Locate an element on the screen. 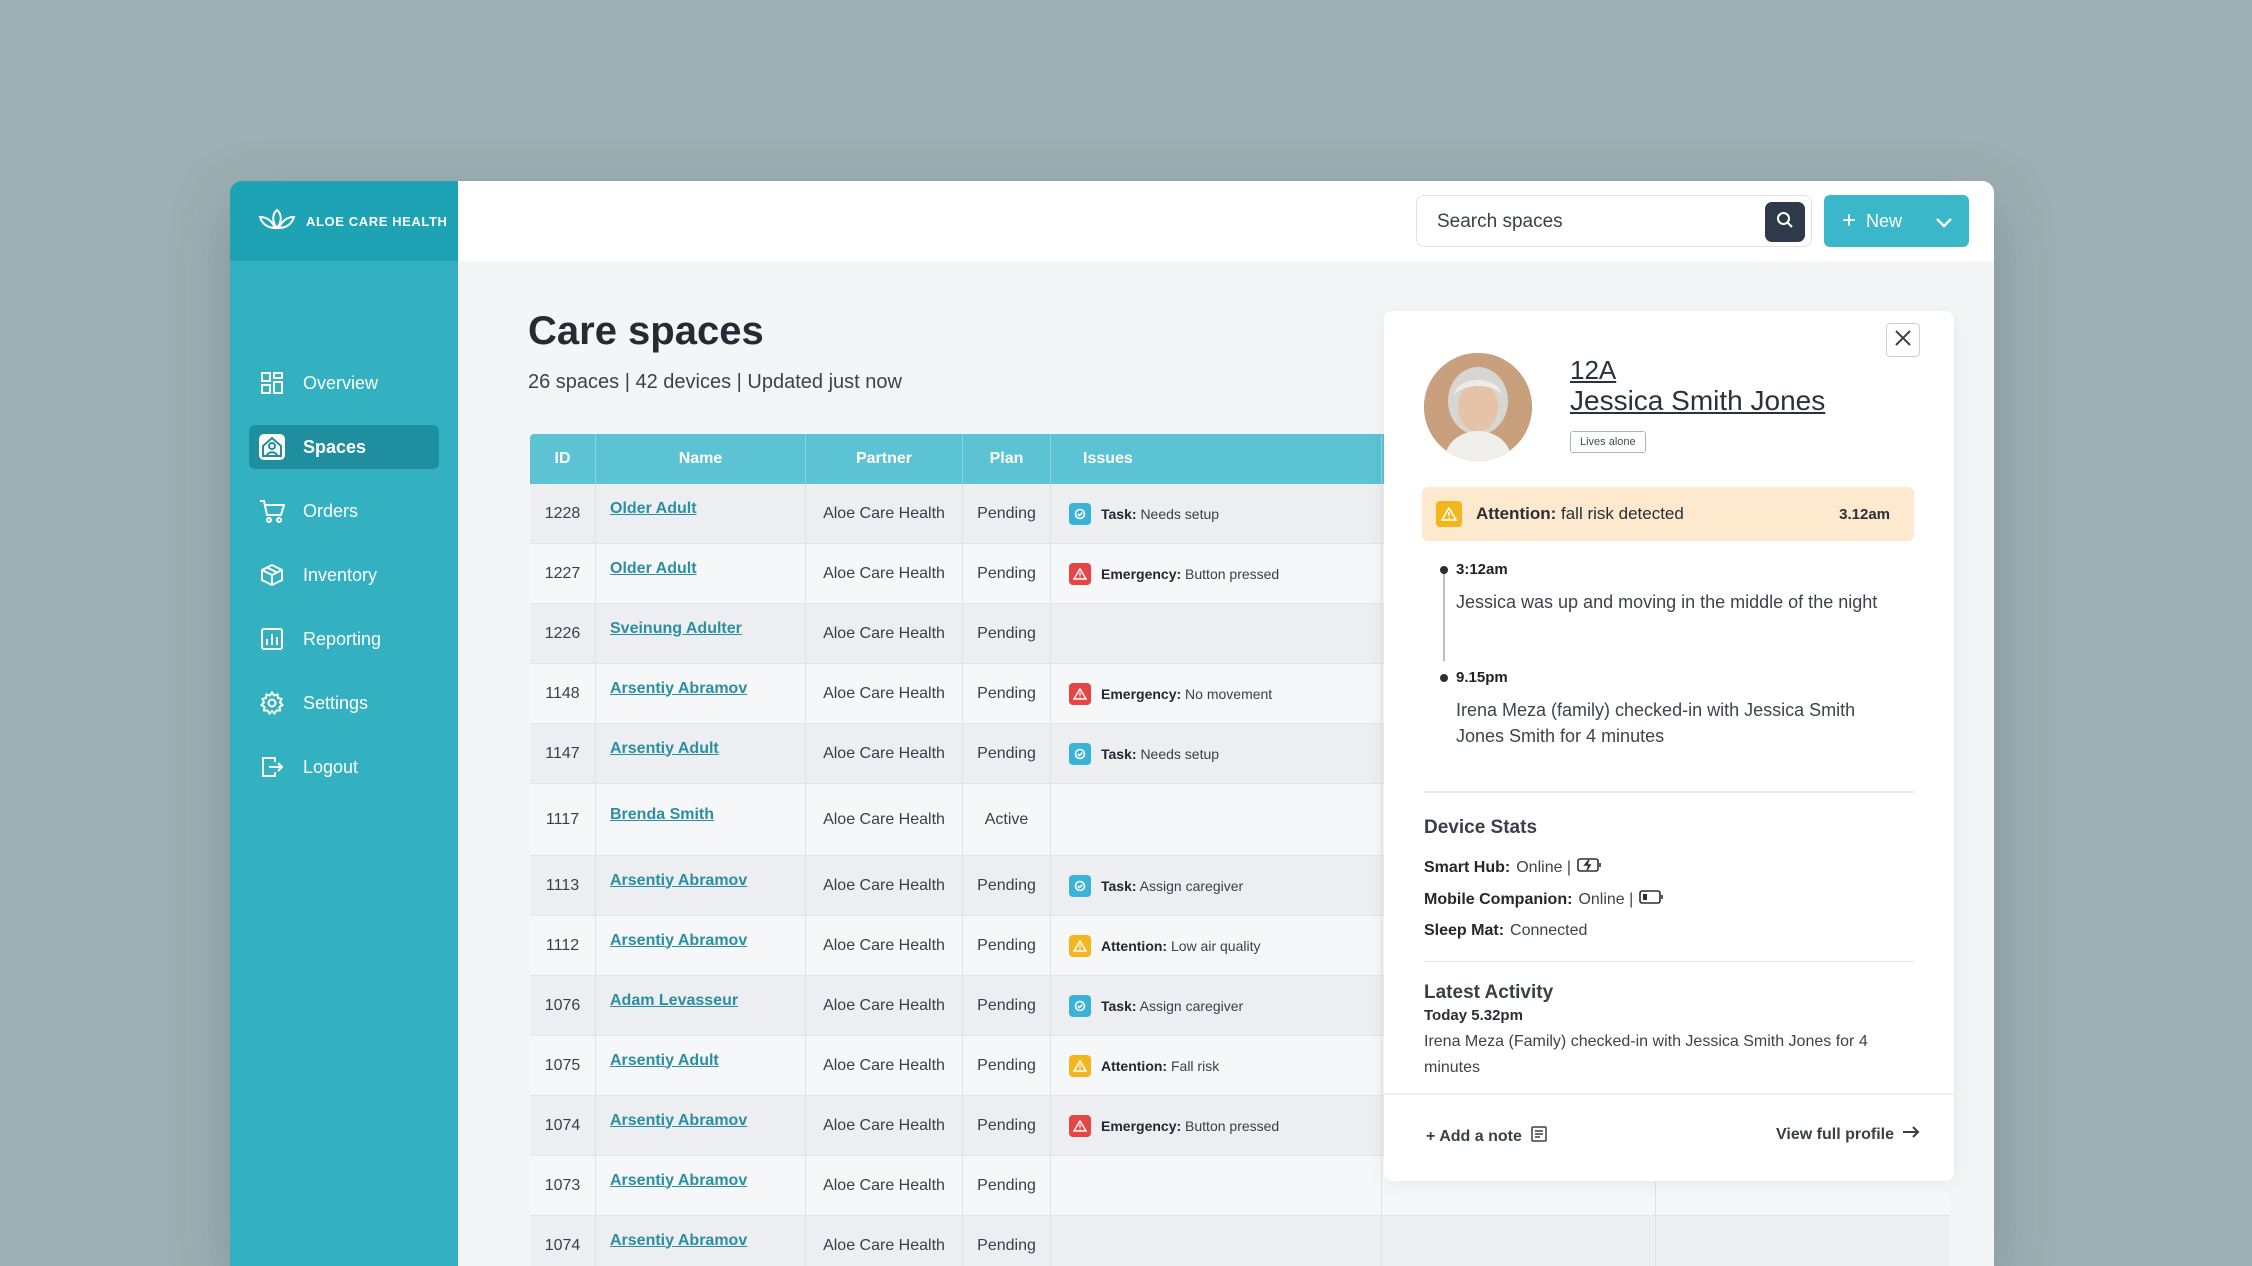 This screenshot has width=2252, height=1266. cell-empty is located at coordinates (1519, 1241).